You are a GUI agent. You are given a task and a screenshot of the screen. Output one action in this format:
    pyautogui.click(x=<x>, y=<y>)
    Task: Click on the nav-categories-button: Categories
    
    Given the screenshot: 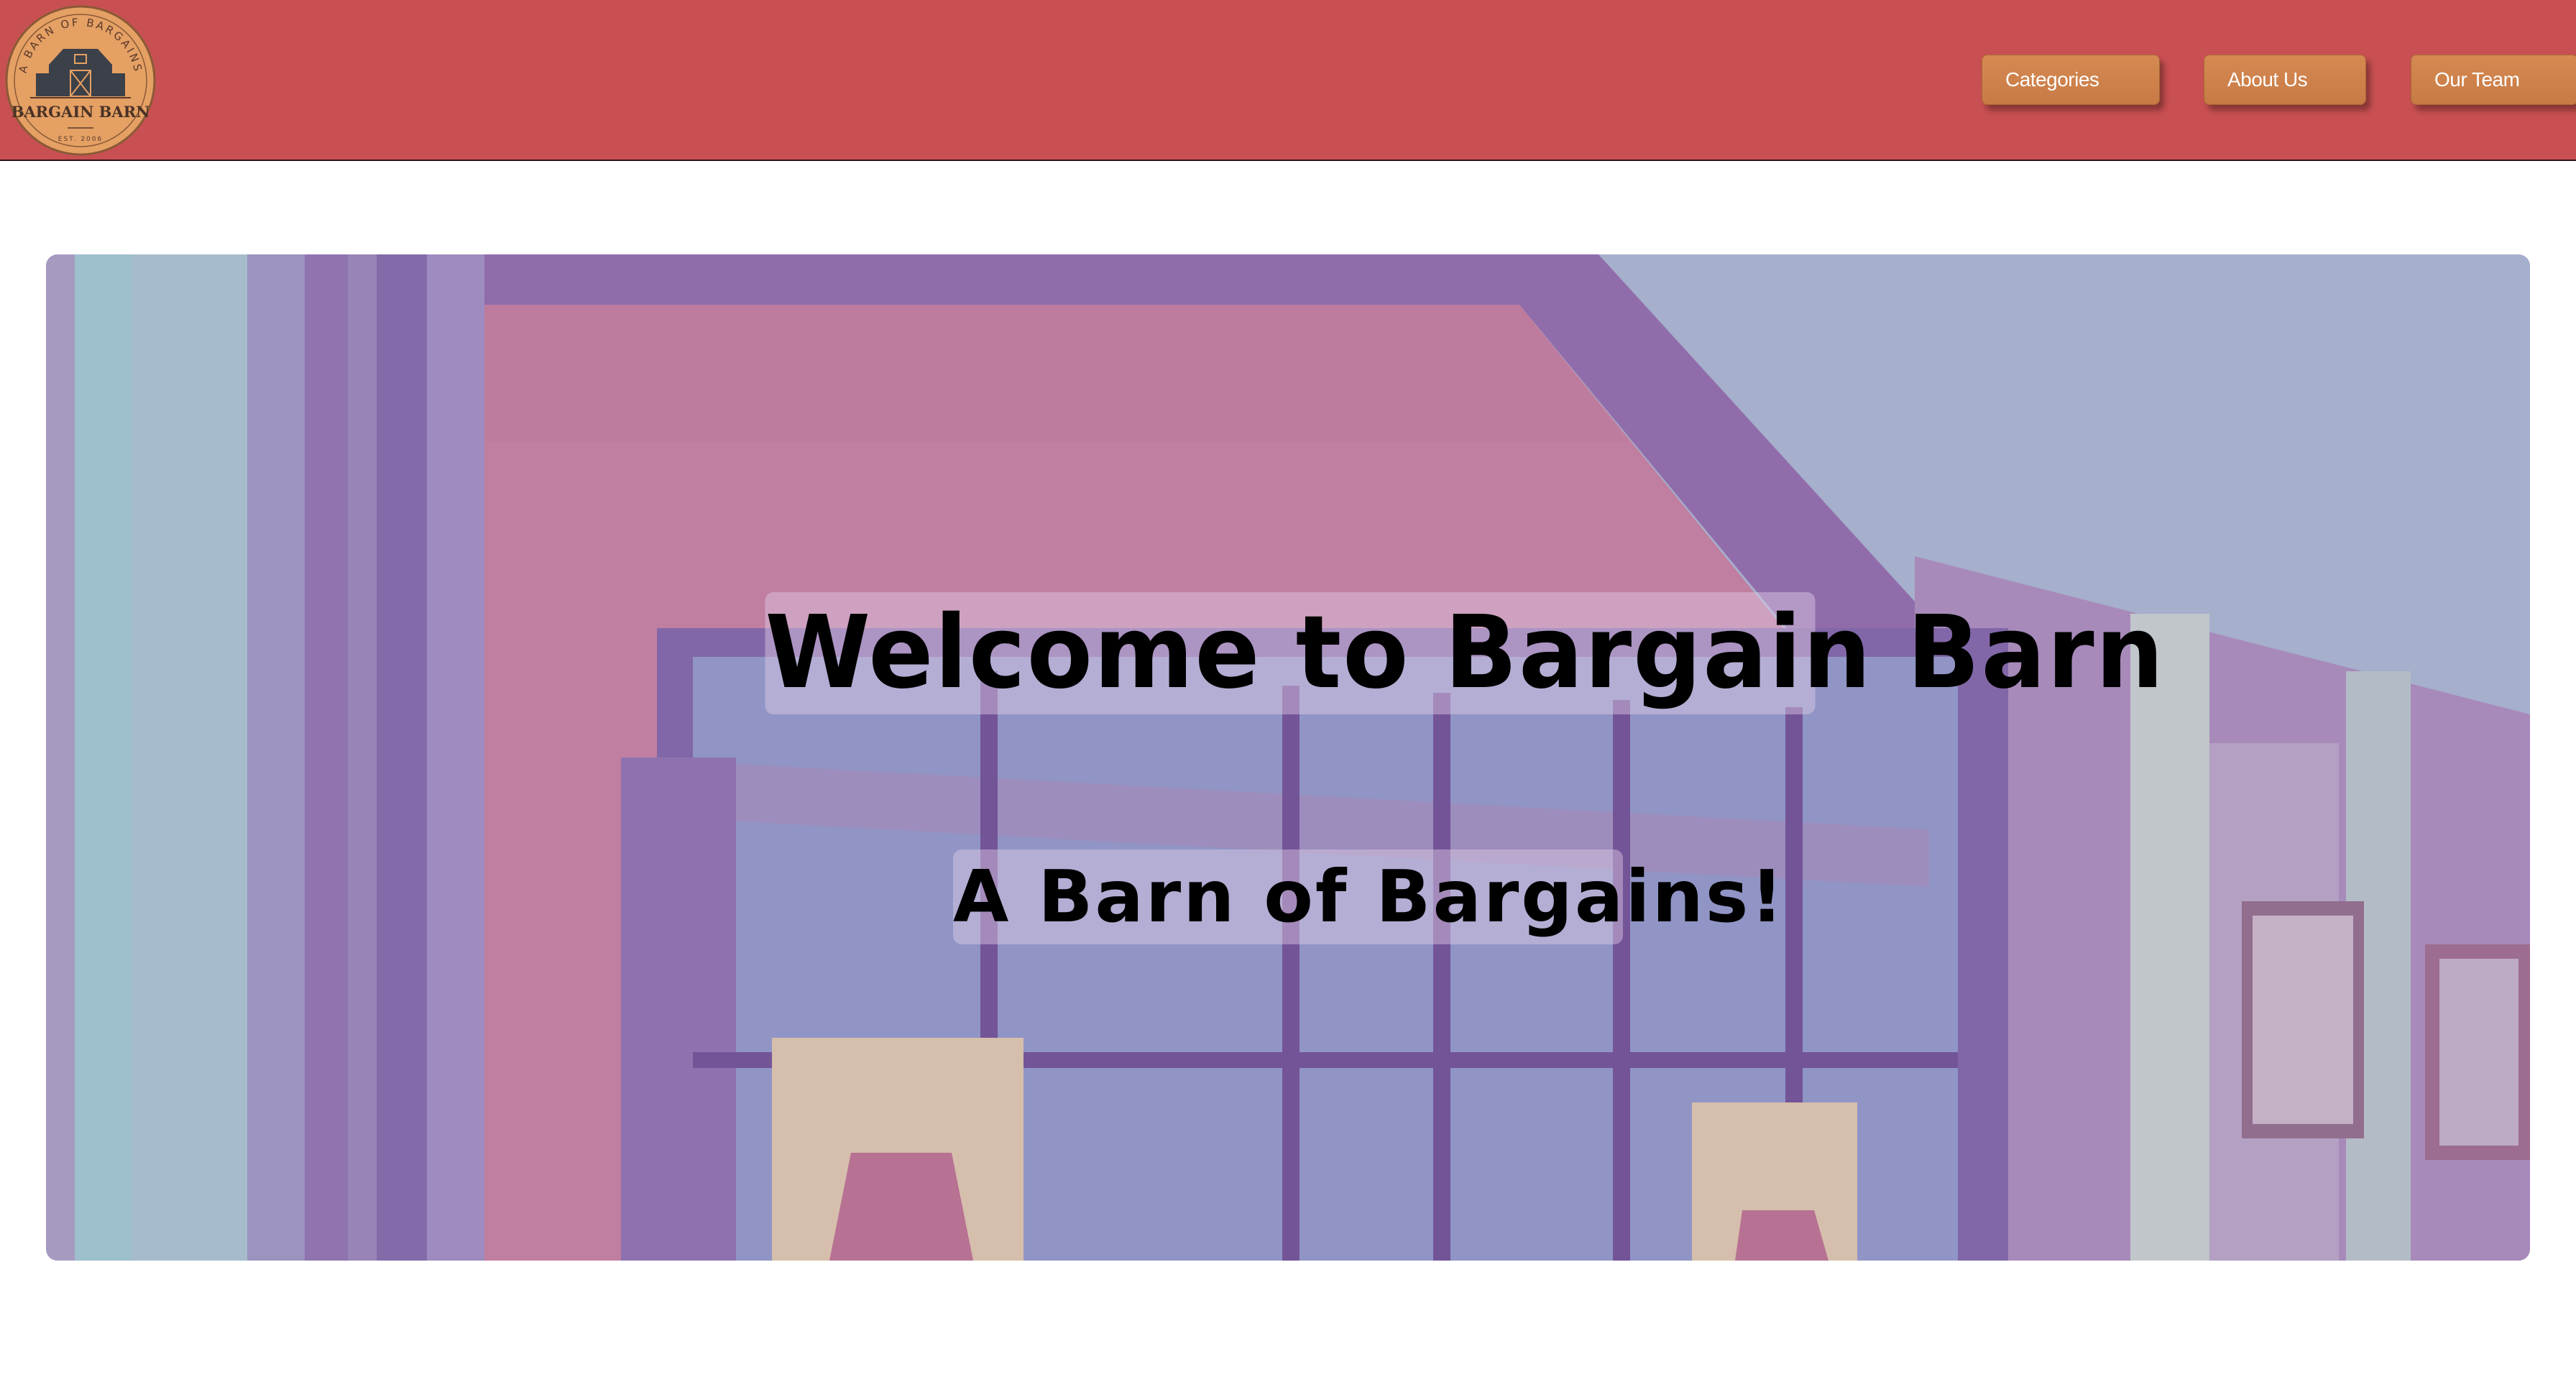 What is the action you would take?
    pyautogui.click(x=2071, y=80)
    